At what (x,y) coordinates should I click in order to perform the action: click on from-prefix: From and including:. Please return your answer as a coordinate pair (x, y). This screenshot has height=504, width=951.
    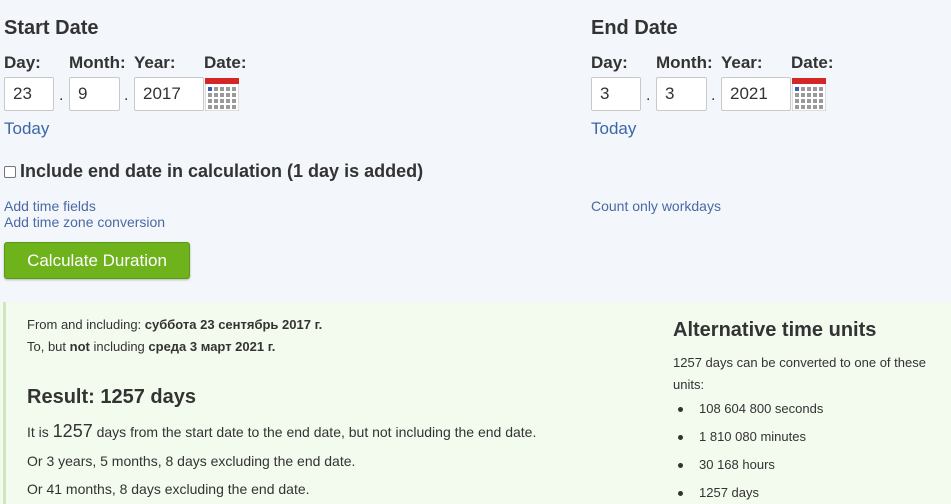
    Looking at the image, I should click on (86, 324).